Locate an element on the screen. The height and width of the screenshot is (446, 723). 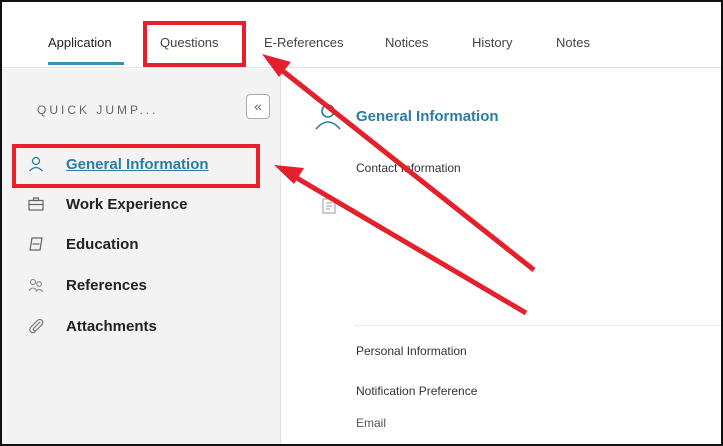
highlight-box-general-information is located at coordinates (136, 166).